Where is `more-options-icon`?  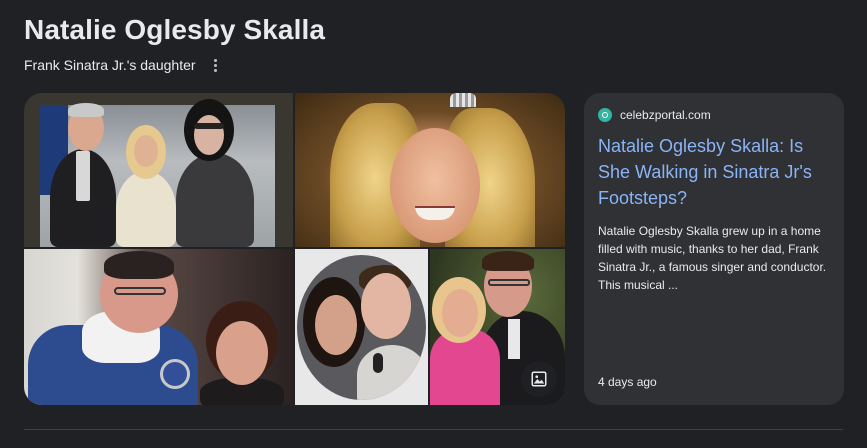 more-options-icon is located at coordinates (216, 65).